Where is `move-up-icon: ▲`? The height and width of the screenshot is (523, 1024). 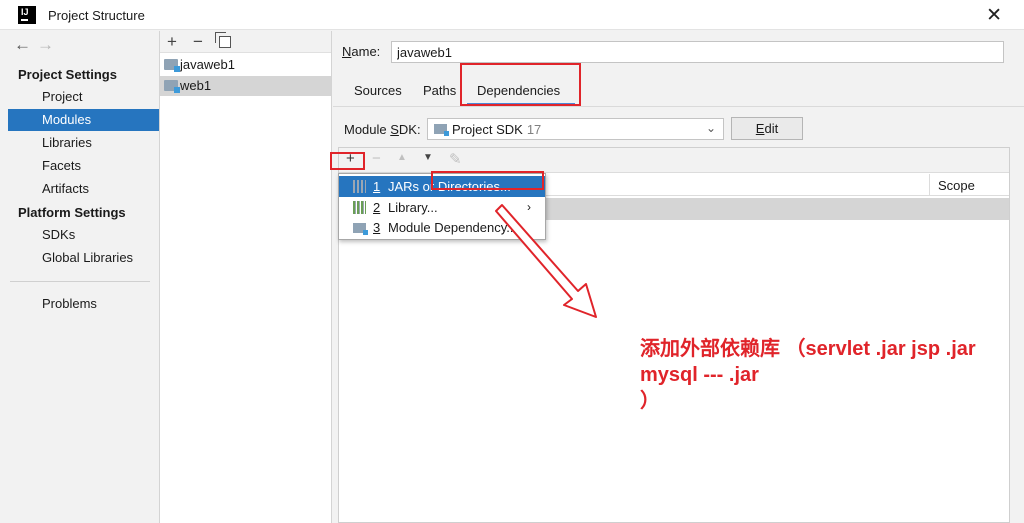
move-up-icon: ▲ is located at coordinates (402, 157).